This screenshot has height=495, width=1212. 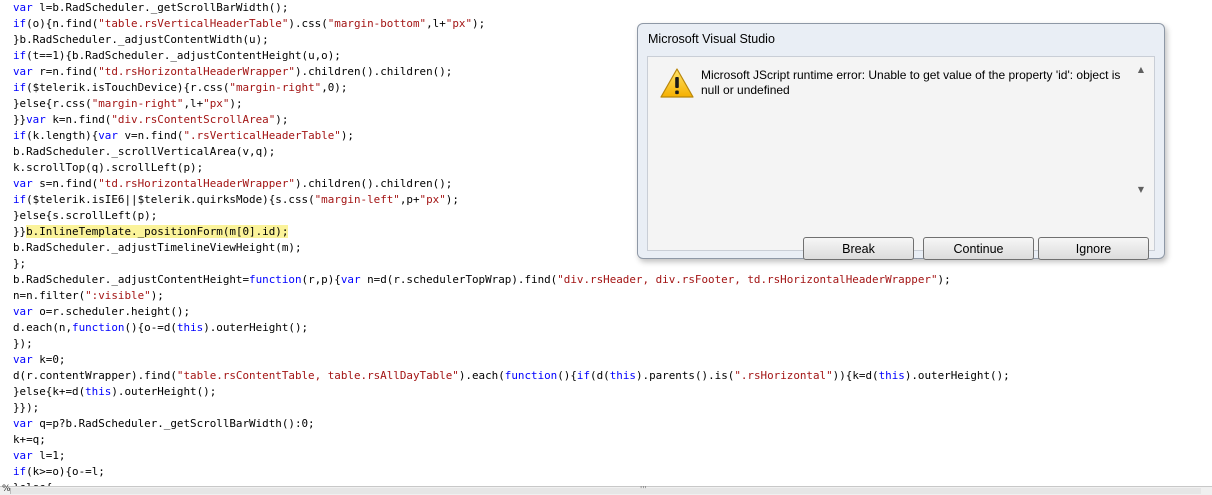 I want to click on code-text: d(r.contentWrapper).find(, so click(x=95, y=375).